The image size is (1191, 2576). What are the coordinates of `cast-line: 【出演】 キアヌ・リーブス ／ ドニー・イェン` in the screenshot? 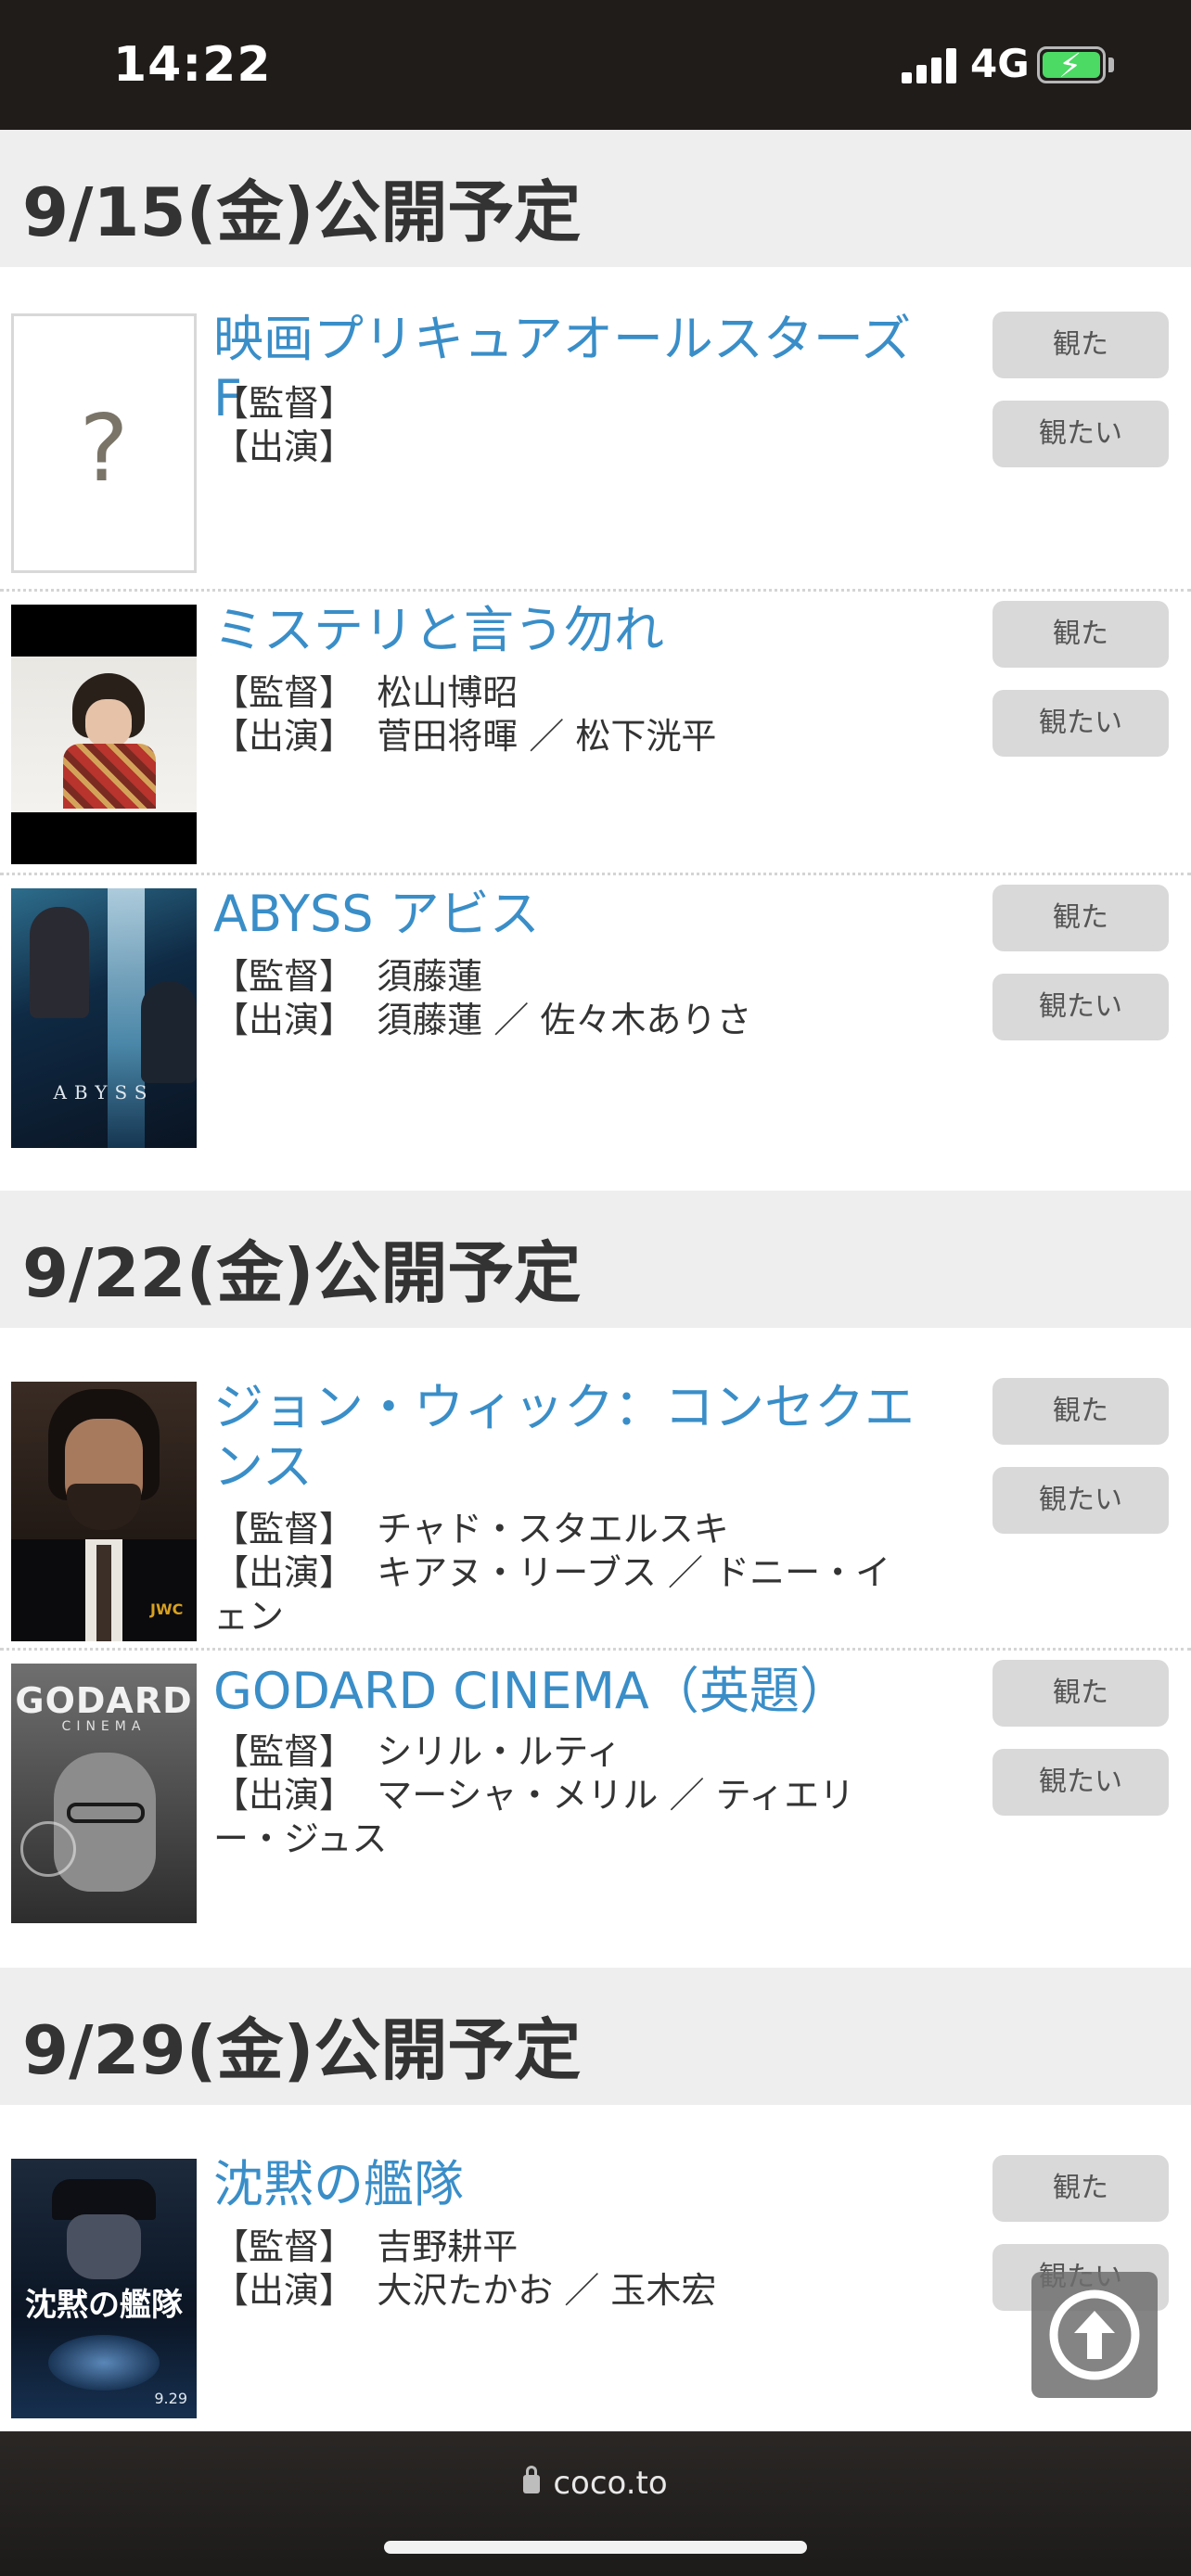 It's located at (565, 1595).